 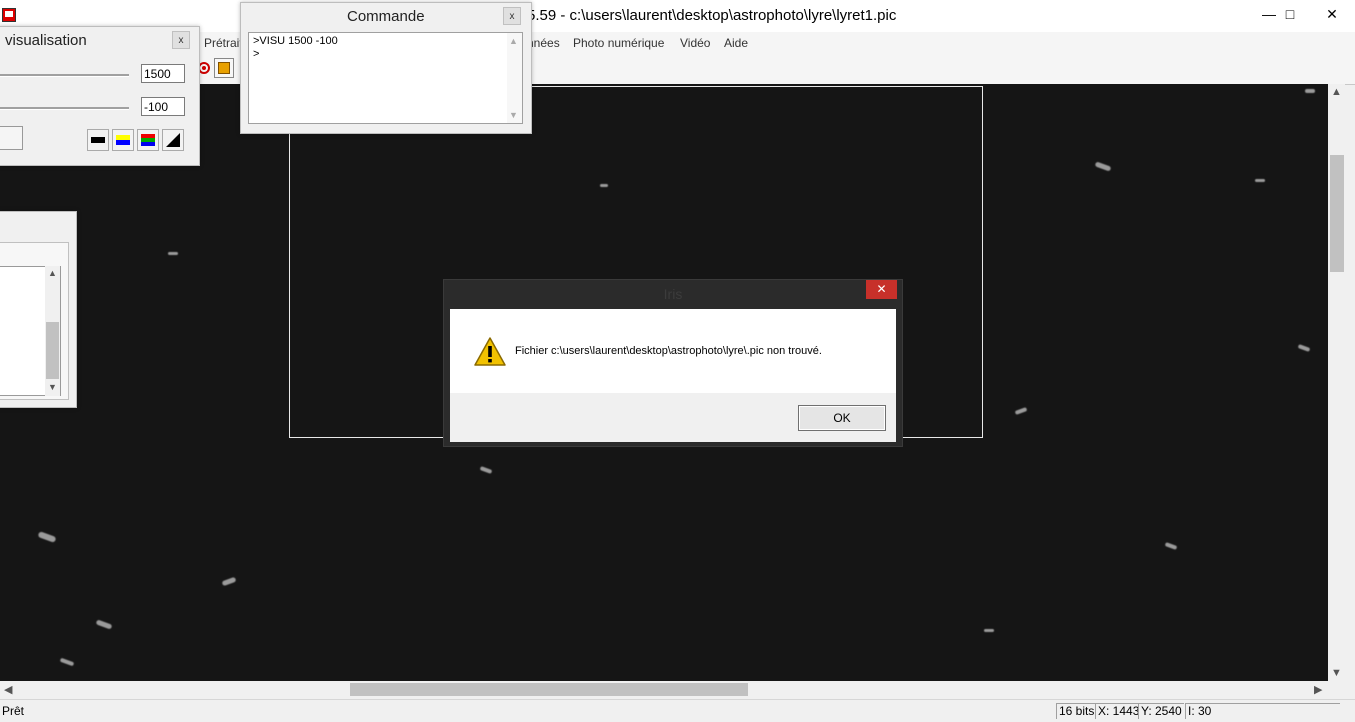 What do you see at coordinates (618, 43) in the screenshot?
I see `menu-photo-numerique: Photo numérique` at bounding box center [618, 43].